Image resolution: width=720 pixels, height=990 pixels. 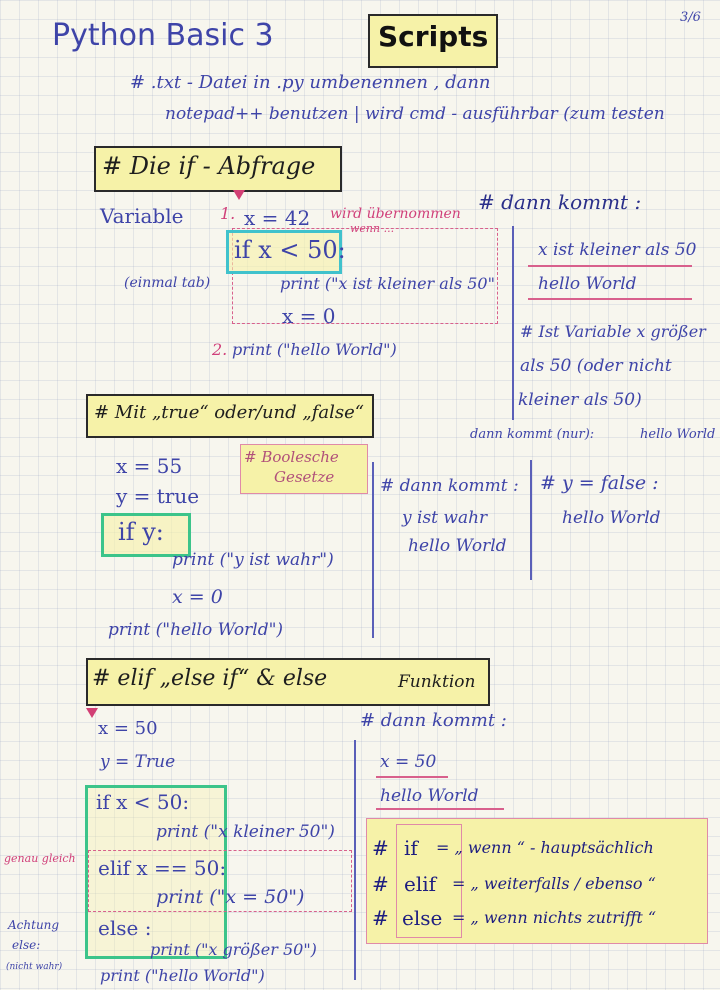 What do you see at coordinates (437, 682) in the screenshot?
I see `section-elif-heading-suffix: Funktion` at bounding box center [437, 682].